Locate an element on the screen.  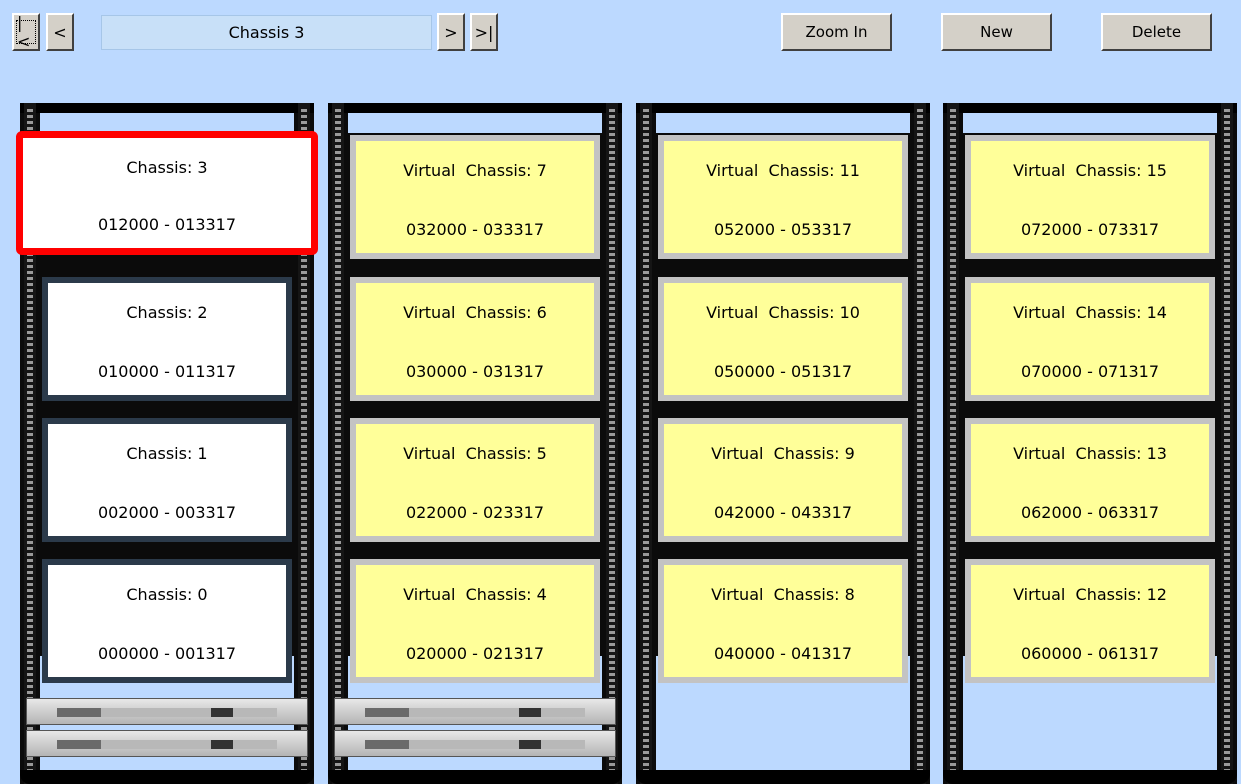
virtual-chassis-slot: Virtual Chassis: 5 022000 - 023317 is located at coordinates (475, 480).